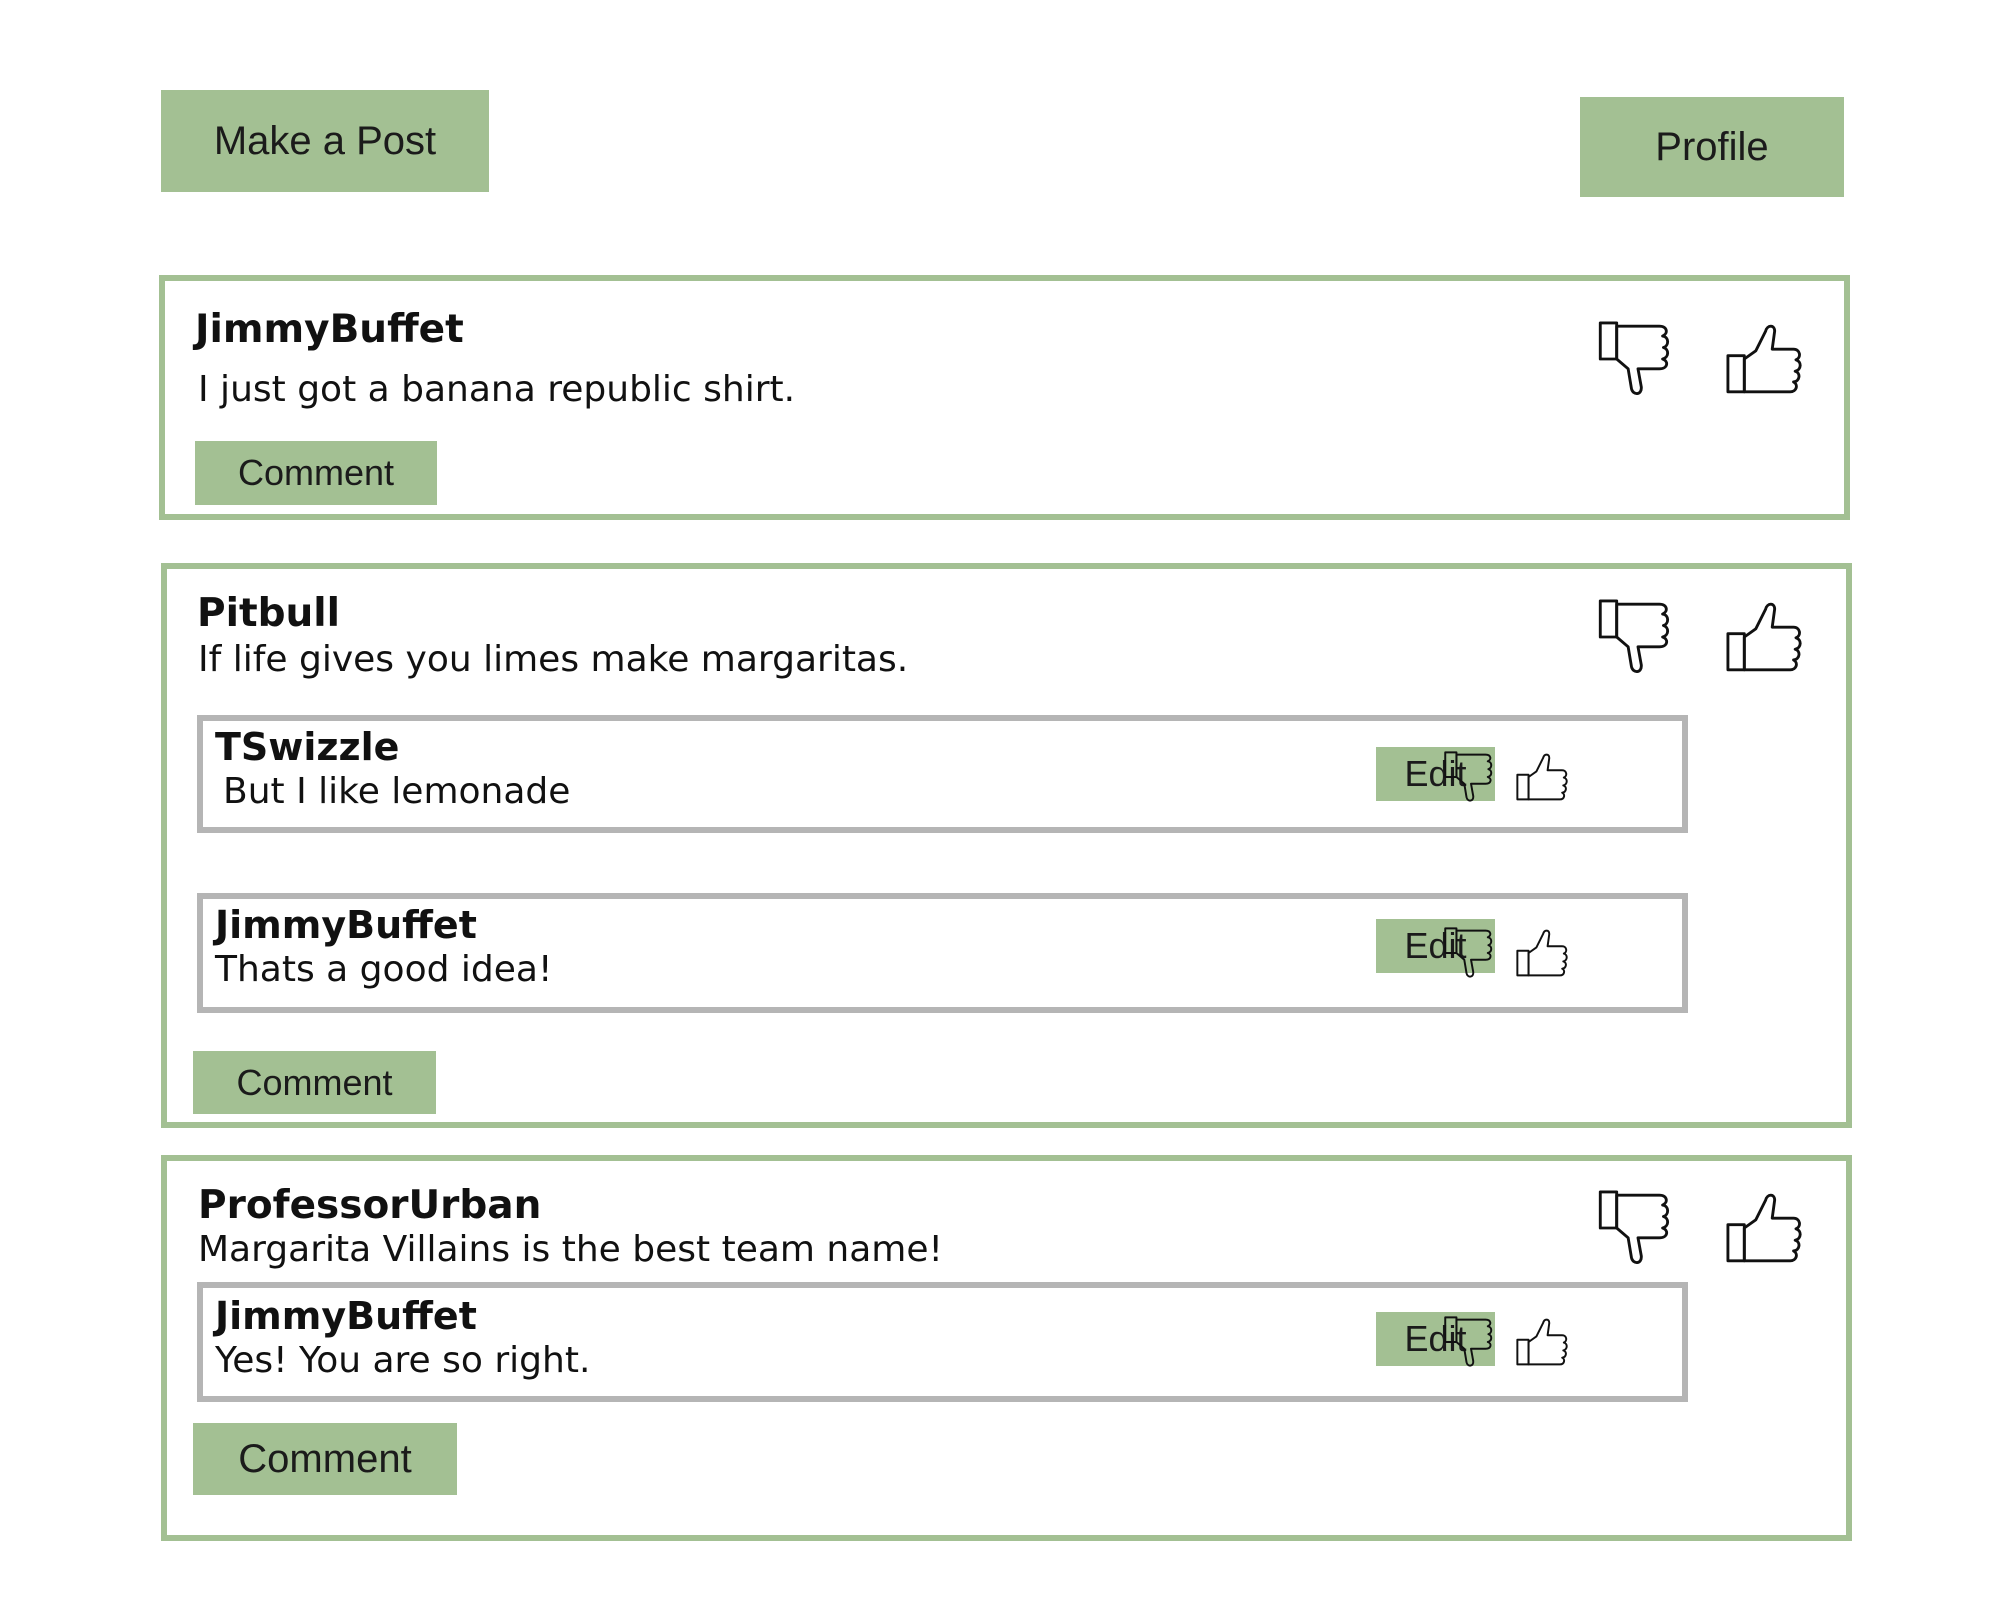 The width and height of the screenshot is (2000, 1600). I want to click on post-text: I just got a banana republic shirt., so click(497, 389).